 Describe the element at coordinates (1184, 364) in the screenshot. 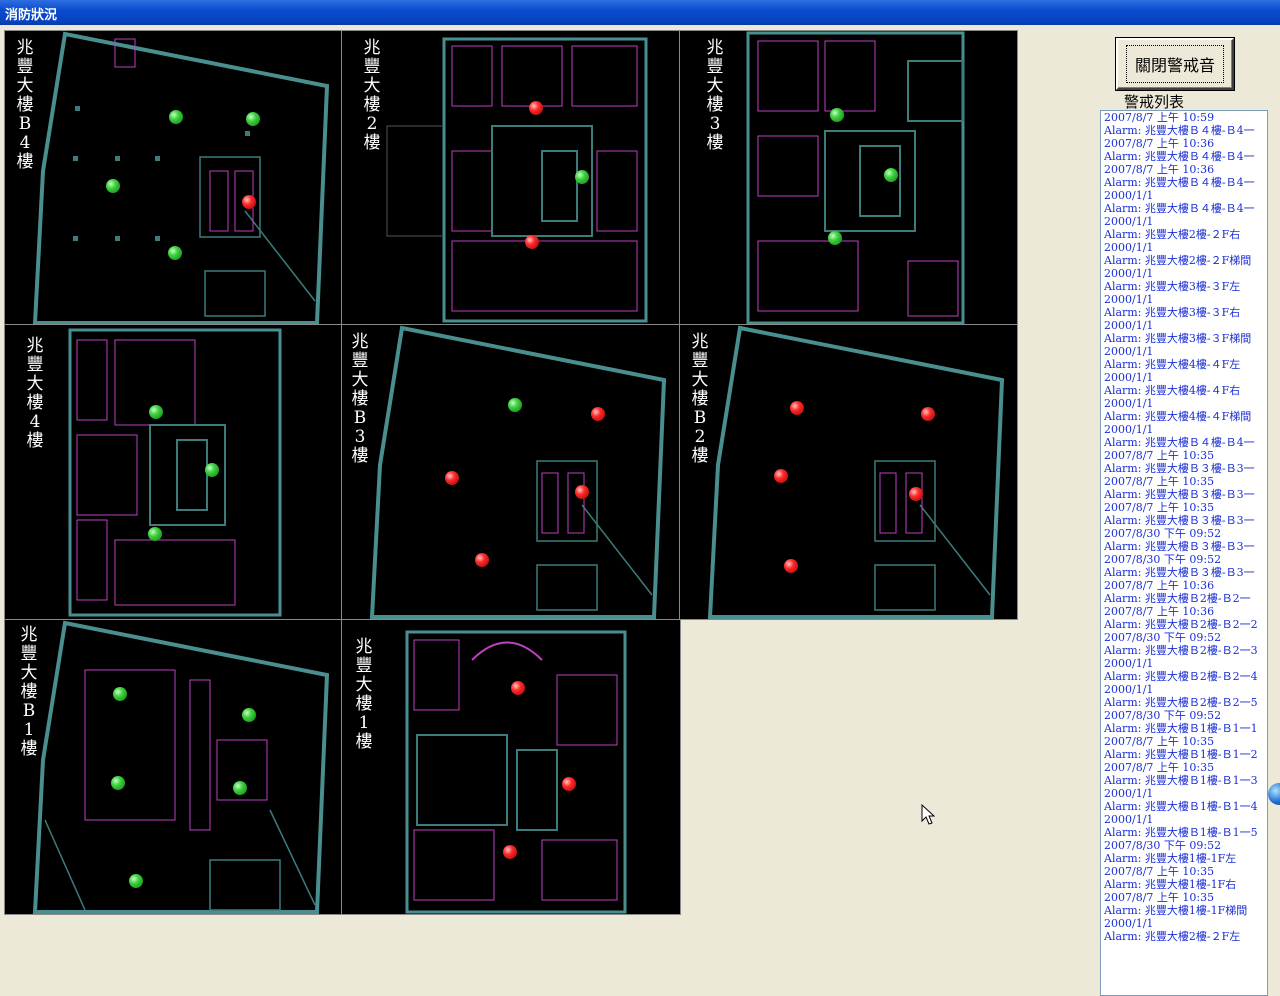

I see `alarm-list-item: Alarm: 兆豐大樓4樓-４F左` at that location.